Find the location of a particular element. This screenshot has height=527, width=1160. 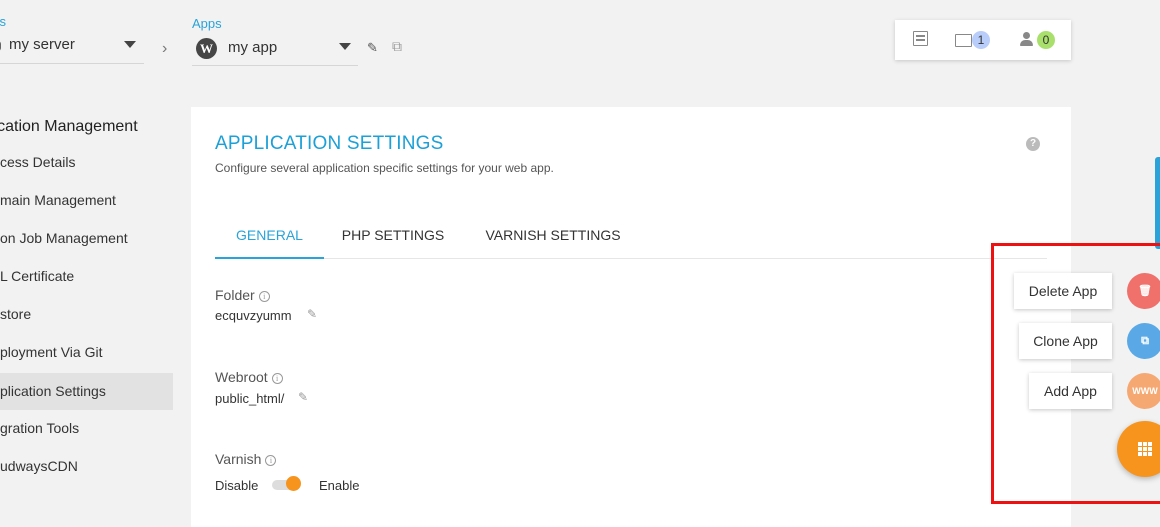

folder-count-badge: 1 is located at coordinates (981, 40).